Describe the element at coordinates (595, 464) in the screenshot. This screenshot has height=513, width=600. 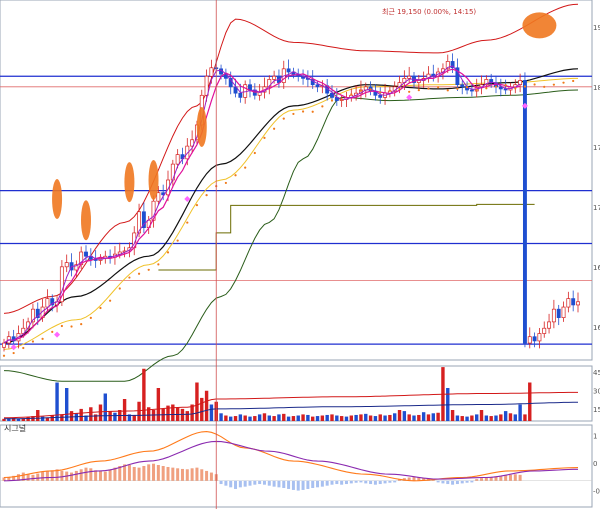
I see `indicator-tick-label: 0` at that location.